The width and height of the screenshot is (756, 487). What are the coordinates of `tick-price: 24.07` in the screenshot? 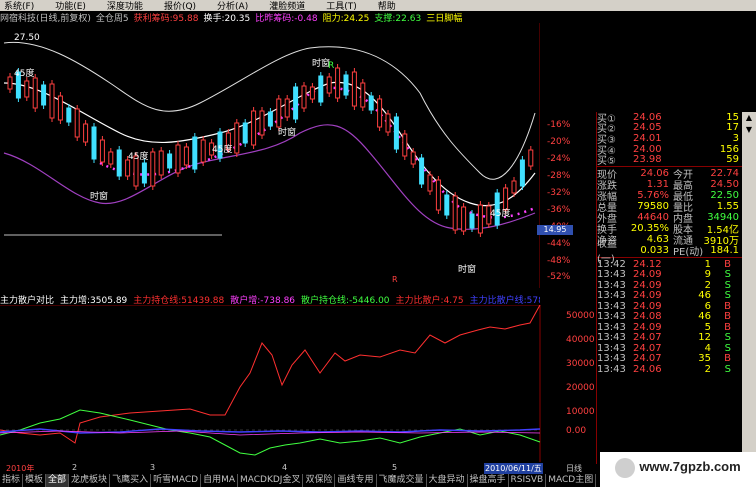 It's located at (647, 359).